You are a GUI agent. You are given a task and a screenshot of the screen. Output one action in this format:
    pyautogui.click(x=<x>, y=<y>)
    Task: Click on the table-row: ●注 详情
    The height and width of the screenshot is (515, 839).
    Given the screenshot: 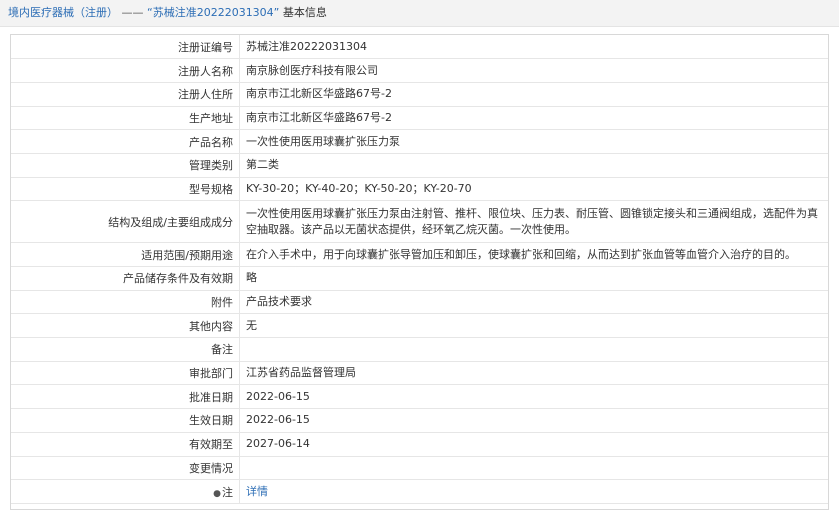 What is the action you would take?
    pyautogui.click(x=419, y=491)
    